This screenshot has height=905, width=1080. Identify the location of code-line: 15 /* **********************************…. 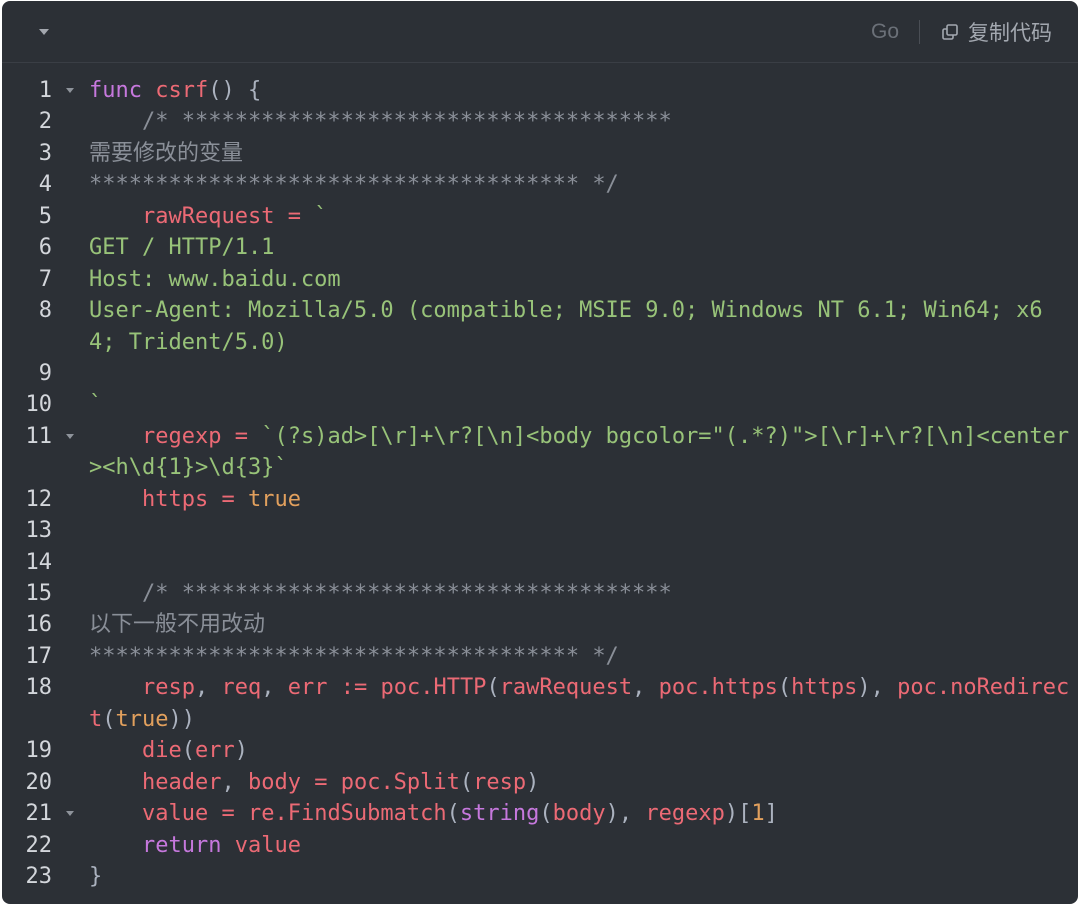
(540, 593).